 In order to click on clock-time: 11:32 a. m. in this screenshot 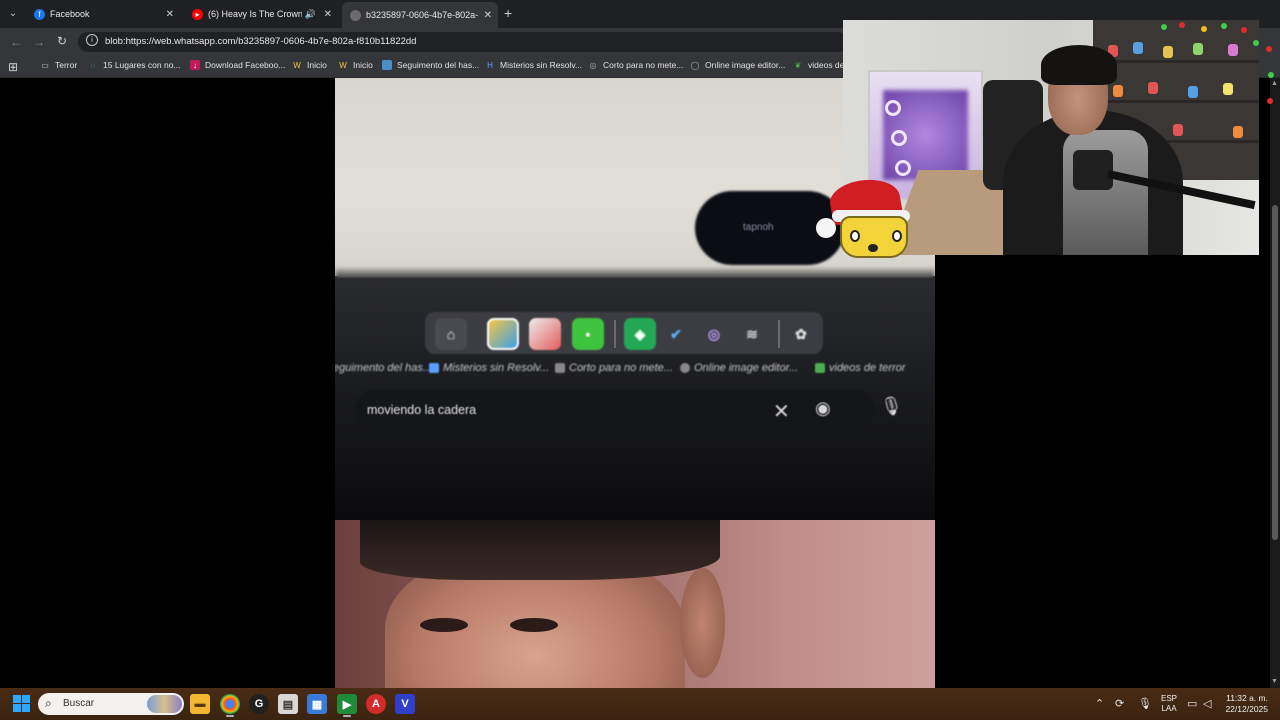, I will do `click(1247, 698)`.